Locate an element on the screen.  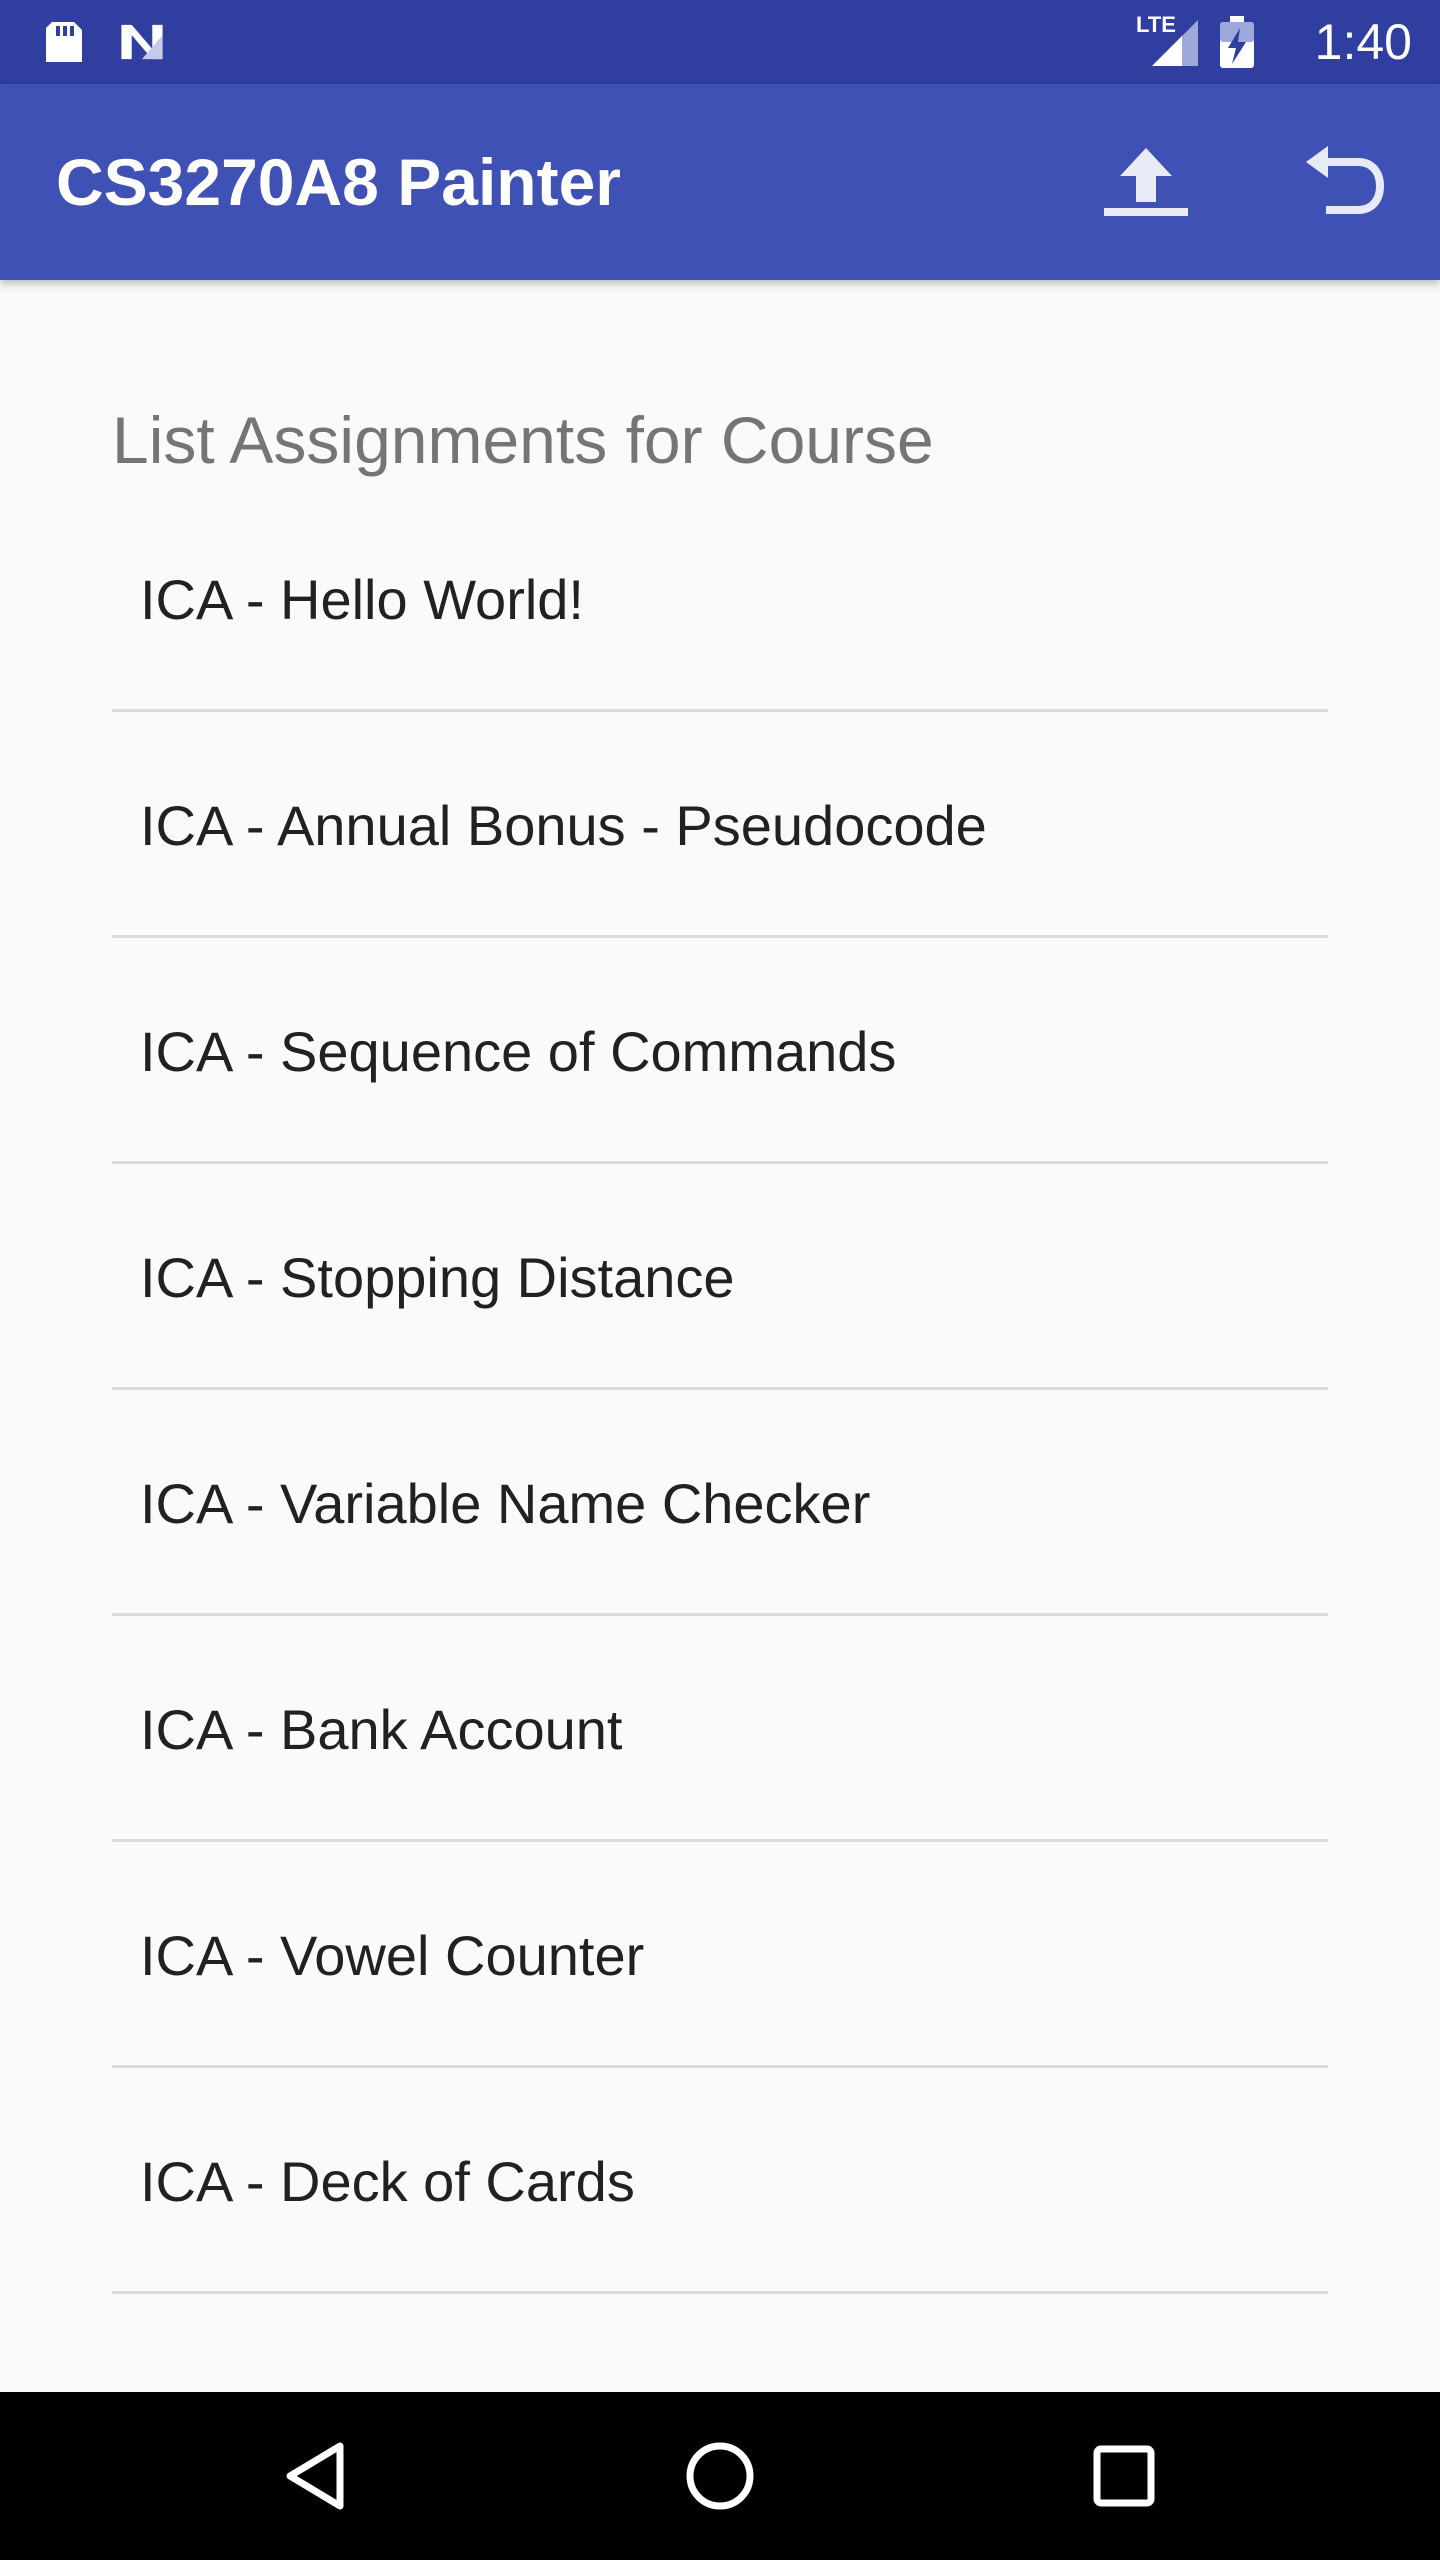
list-item-label: ICA - Sequence of Commands is located at coordinates (518, 1051).